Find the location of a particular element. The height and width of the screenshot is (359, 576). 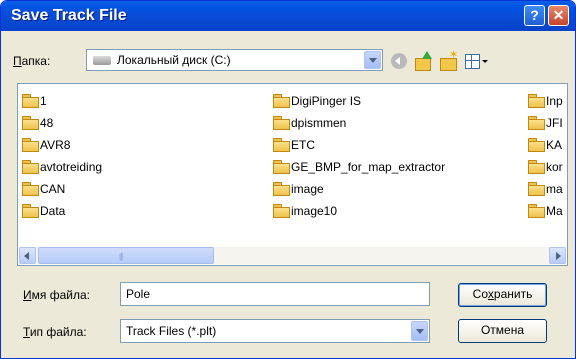

item-name: kor is located at coordinates (554, 167).